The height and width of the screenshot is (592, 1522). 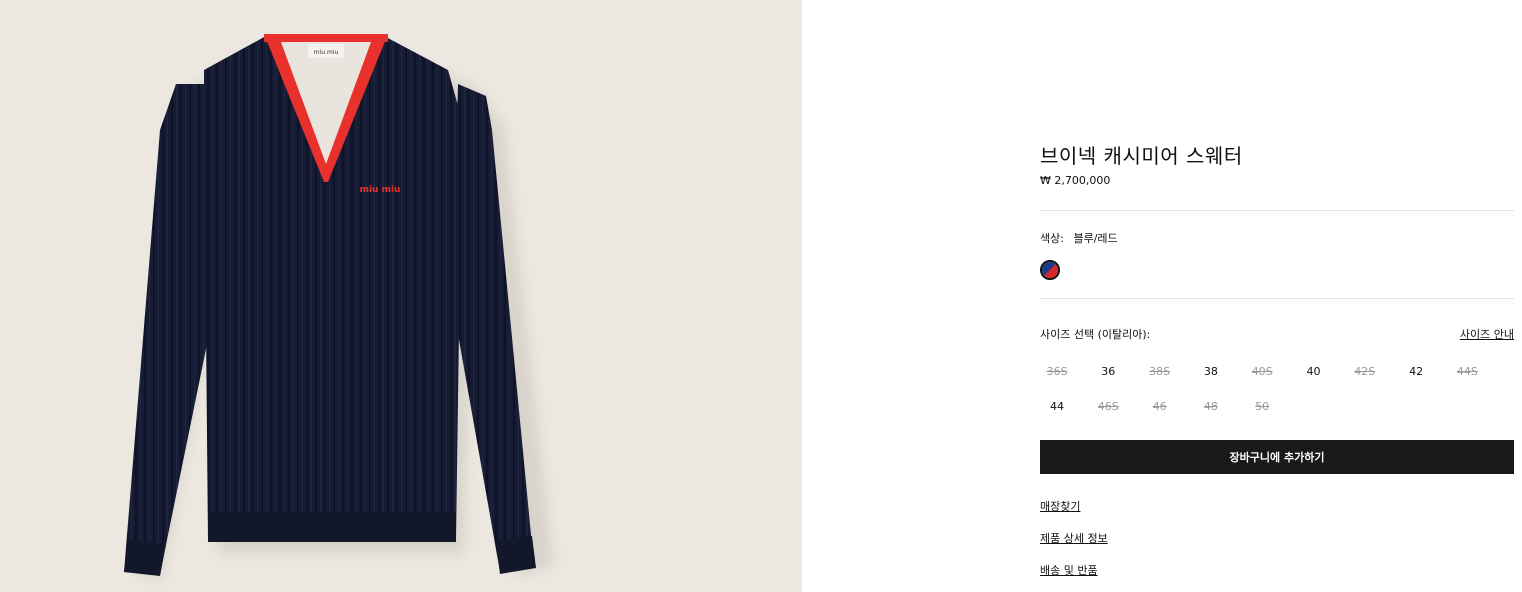 I want to click on product-details-link: 제품 상세 정보, so click(x=1074, y=538).